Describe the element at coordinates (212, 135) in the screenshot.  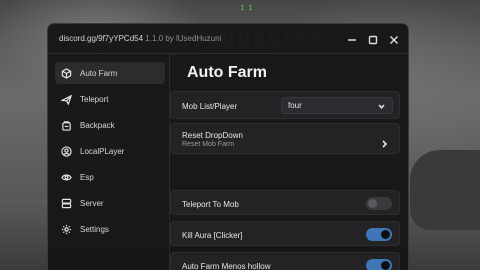
I see `reset-dropdown-label: Reset DropDown` at that location.